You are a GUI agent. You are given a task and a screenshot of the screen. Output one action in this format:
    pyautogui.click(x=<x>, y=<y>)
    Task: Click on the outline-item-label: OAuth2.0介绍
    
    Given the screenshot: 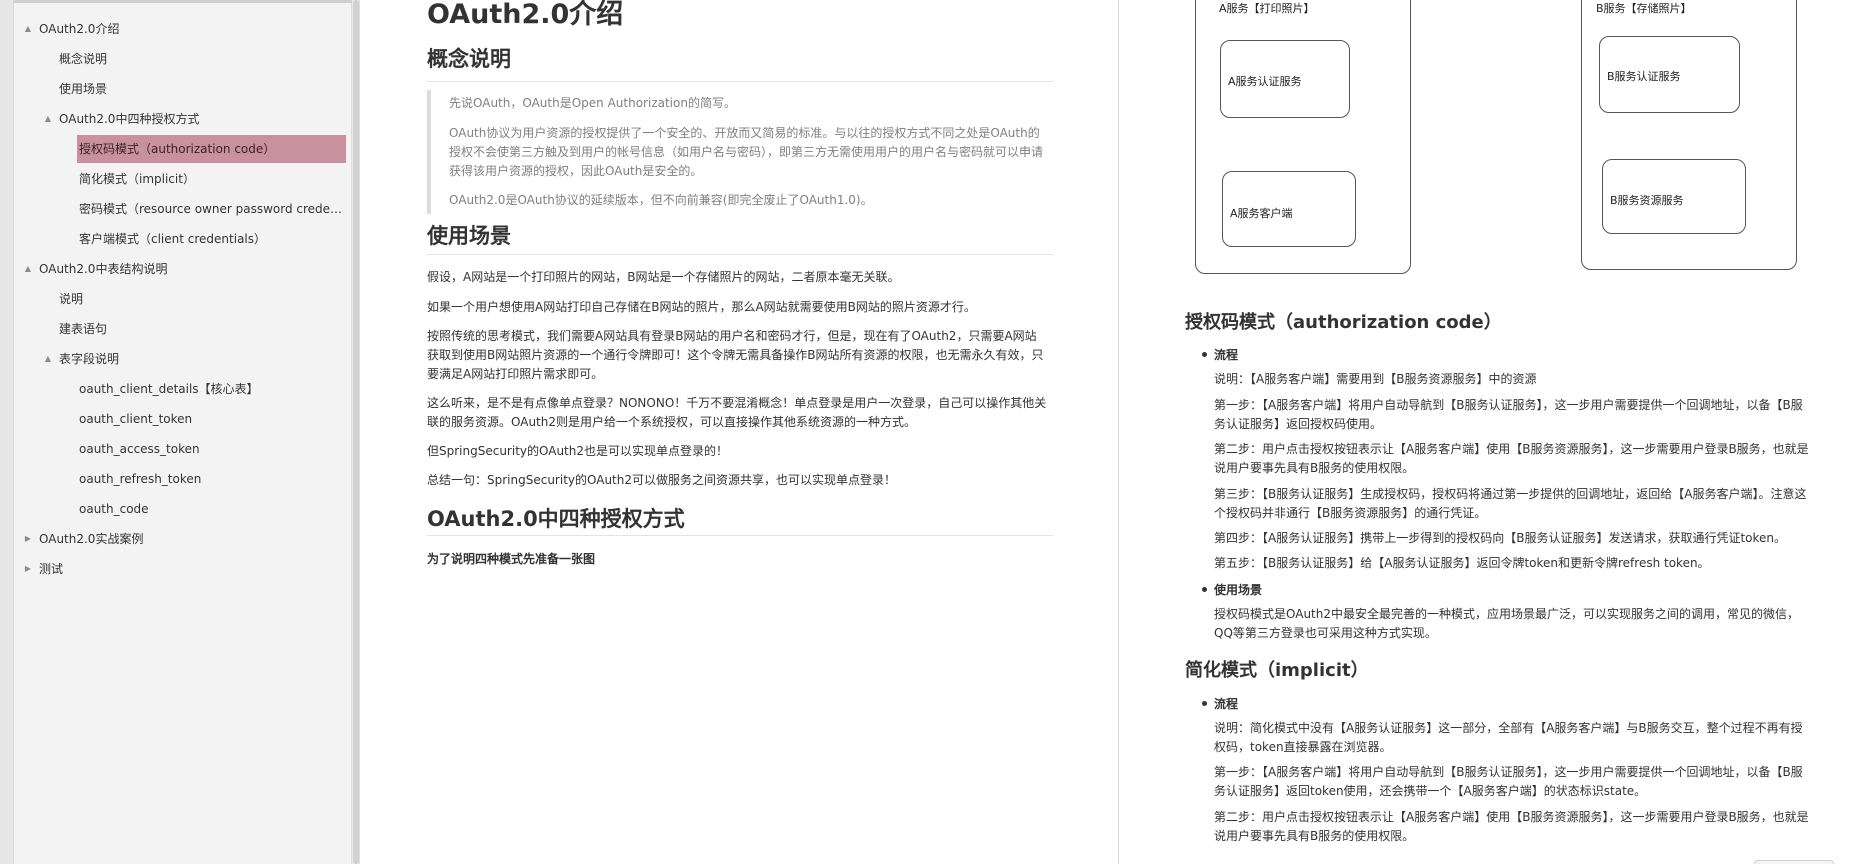 What is the action you would take?
    pyautogui.click(x=79, y=29)
    